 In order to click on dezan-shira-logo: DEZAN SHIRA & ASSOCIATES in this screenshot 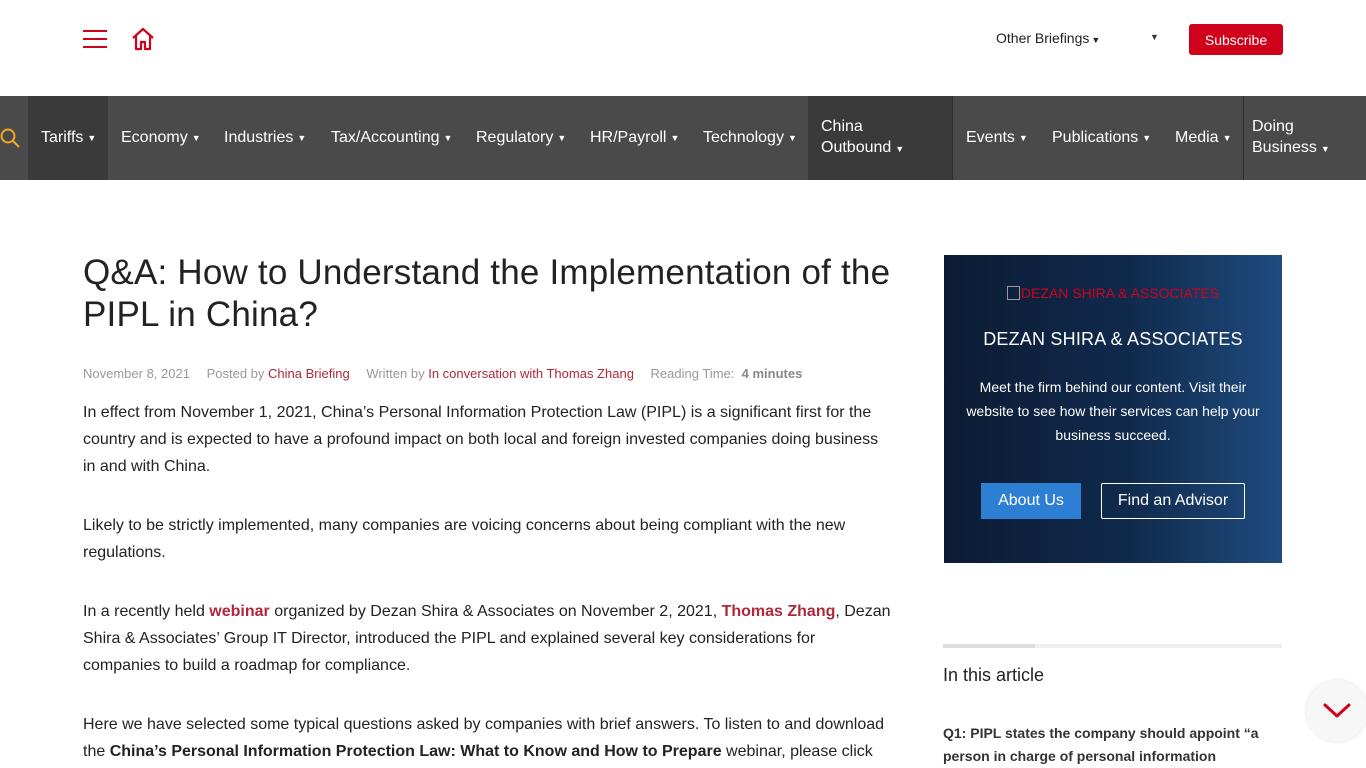, I will do `click(1113, 293)`.